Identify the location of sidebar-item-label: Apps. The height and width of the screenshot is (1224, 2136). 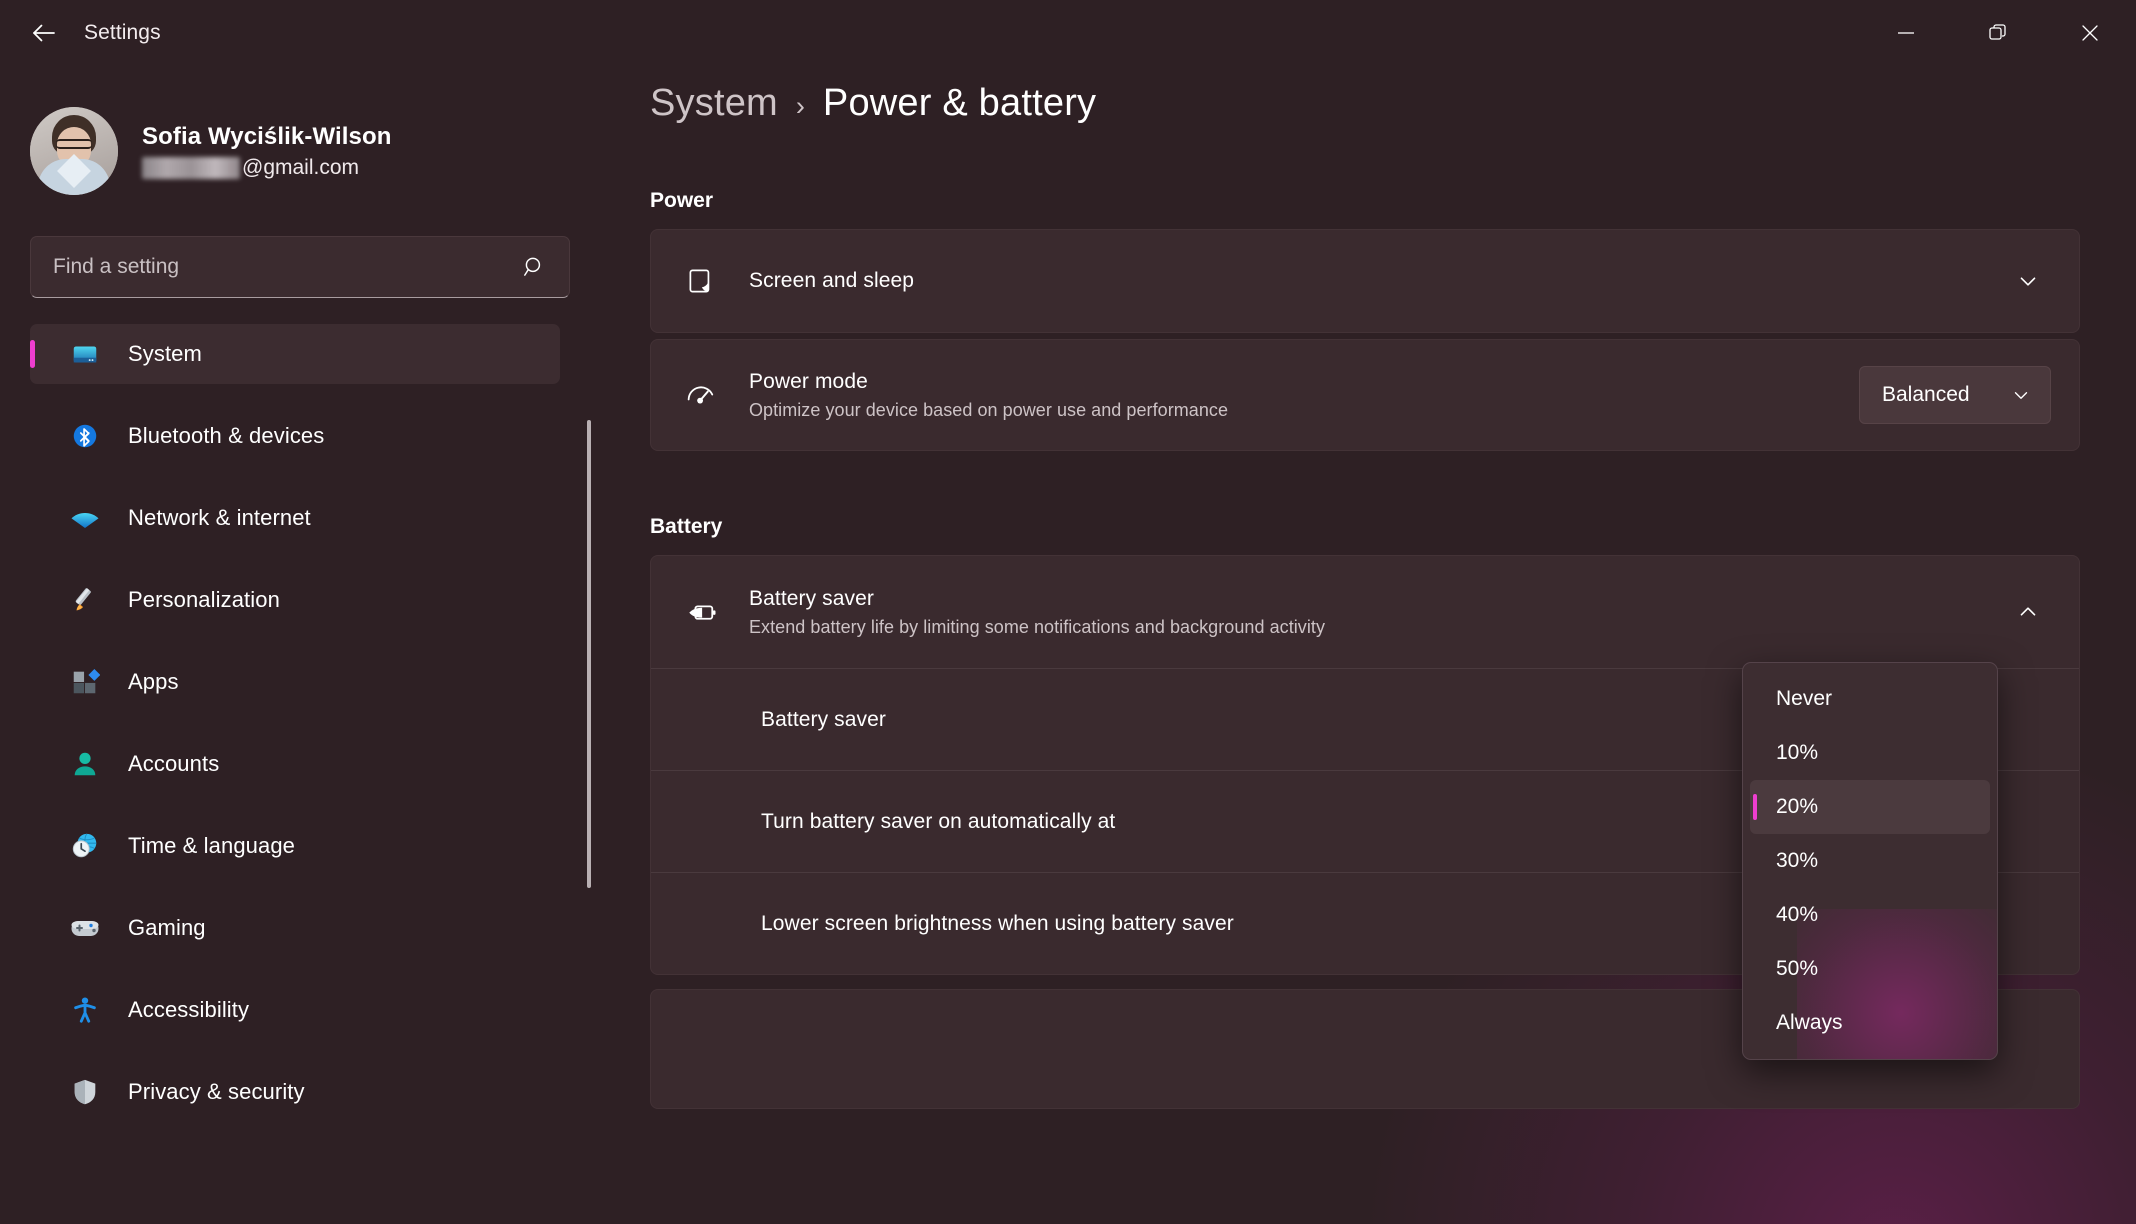
(153, 681).